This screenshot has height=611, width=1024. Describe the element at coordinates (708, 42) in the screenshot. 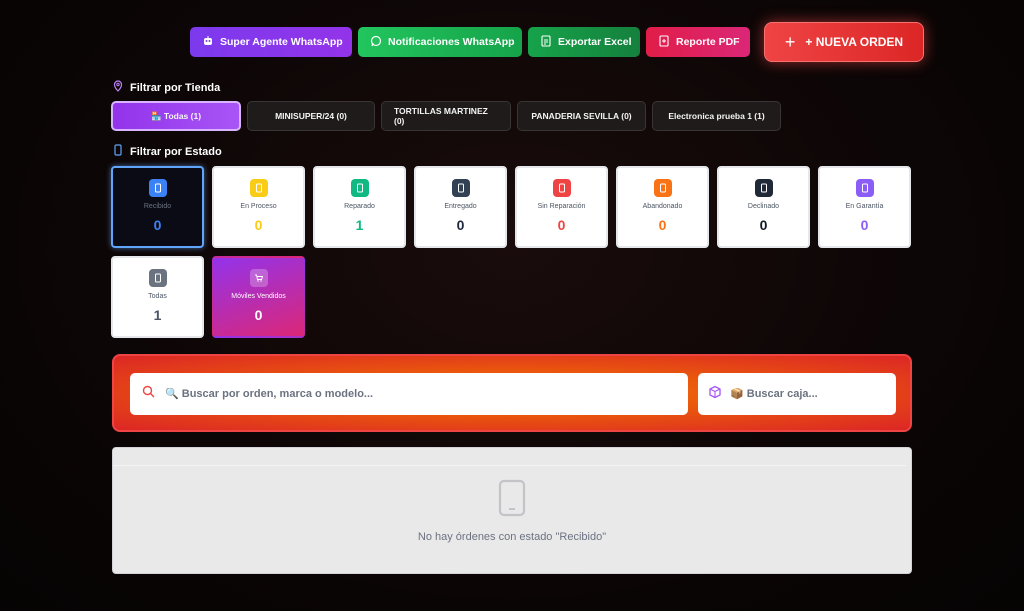

I see `reporte-label: Reporte PDF` at that location.